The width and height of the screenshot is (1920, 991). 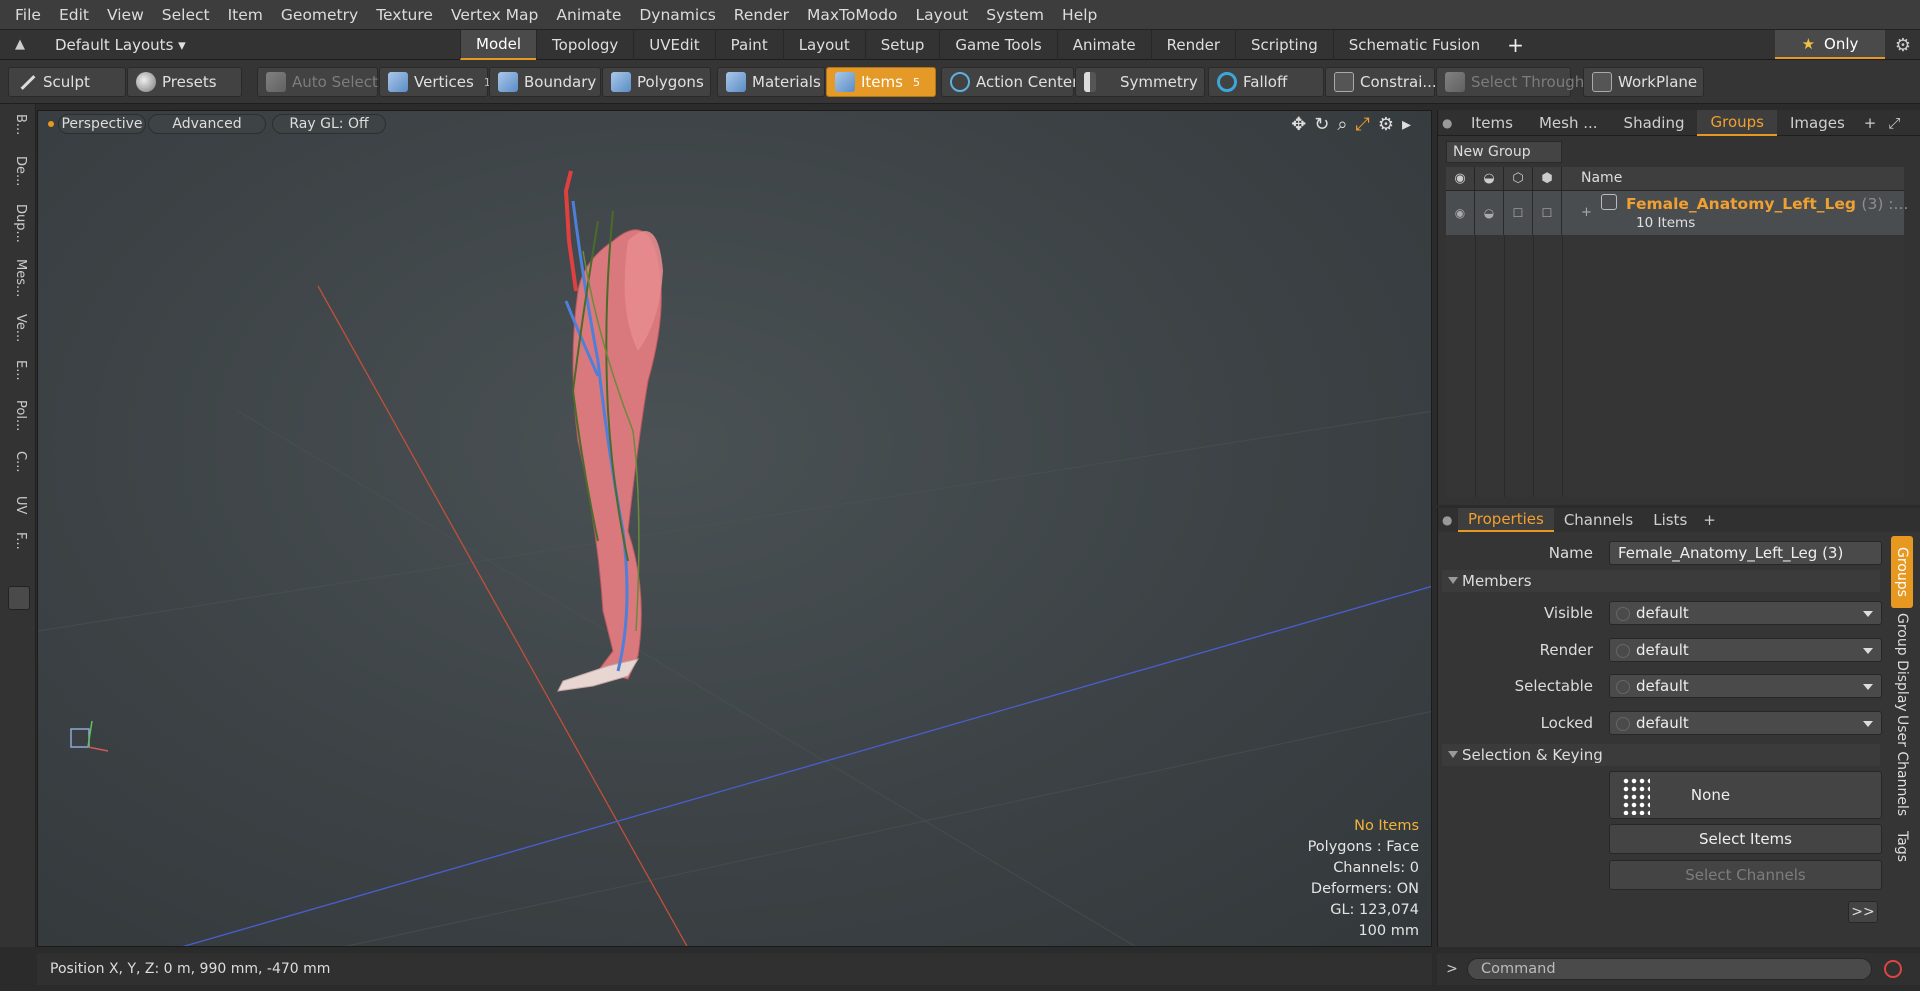 I want to click on settings-icon: ⚙, so click(x=1386, y=124).